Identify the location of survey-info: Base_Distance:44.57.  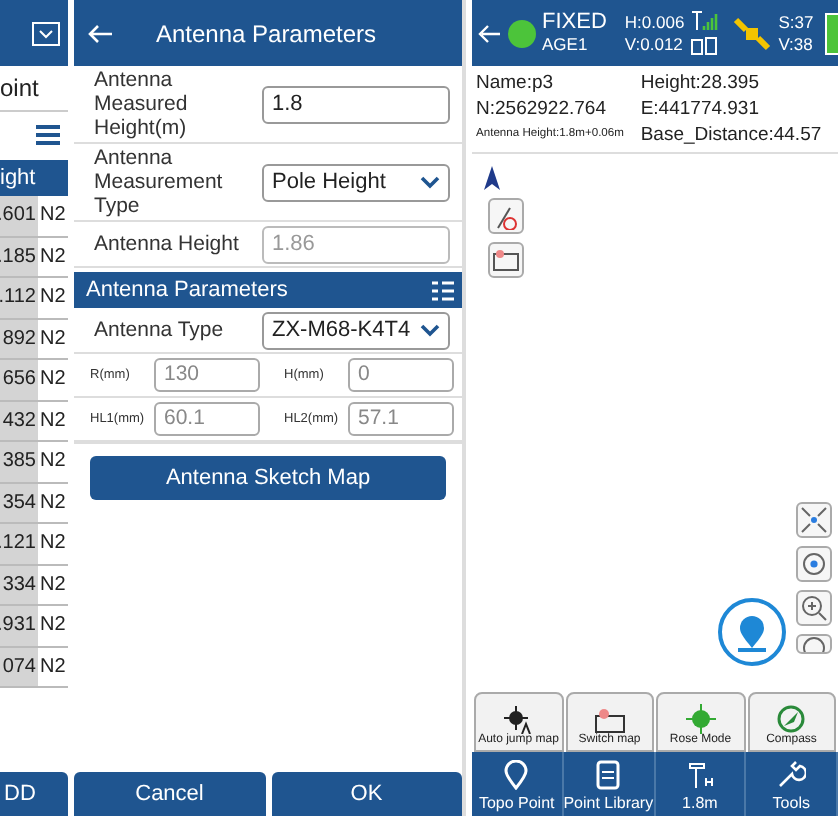
(732, 135).